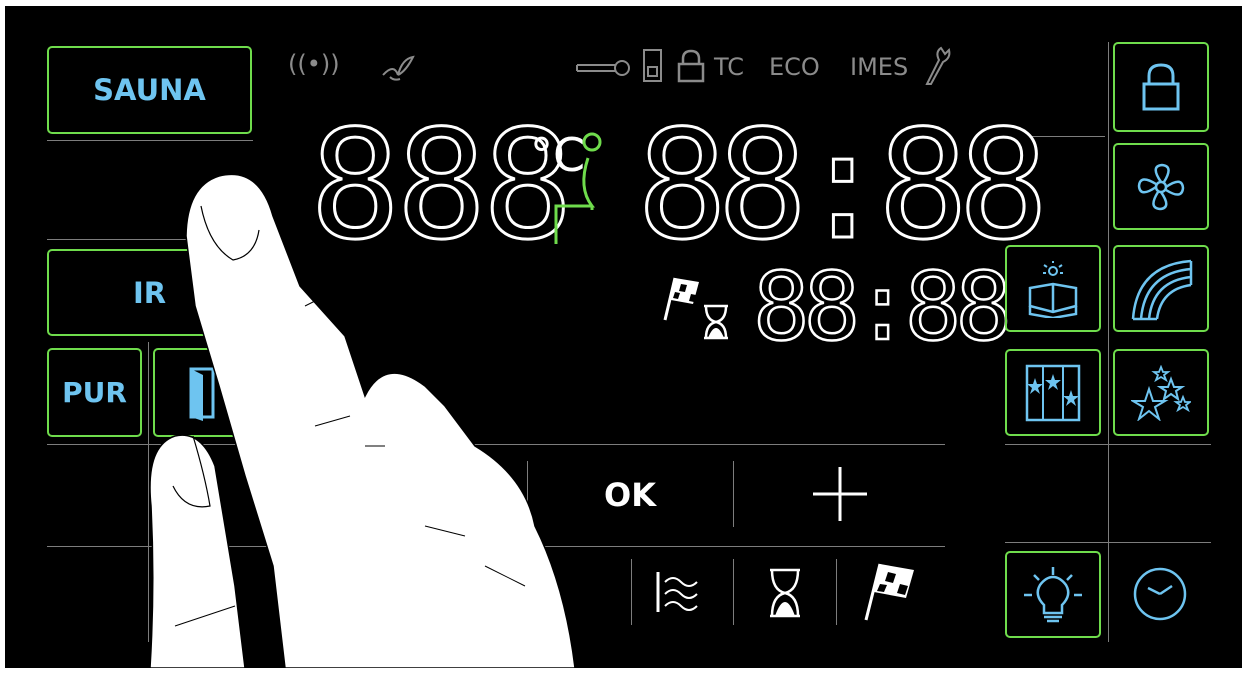  What do you see at coordinates (603, 68) in the screenshot?
I see `key-icon` at bounding box center [603, 68].